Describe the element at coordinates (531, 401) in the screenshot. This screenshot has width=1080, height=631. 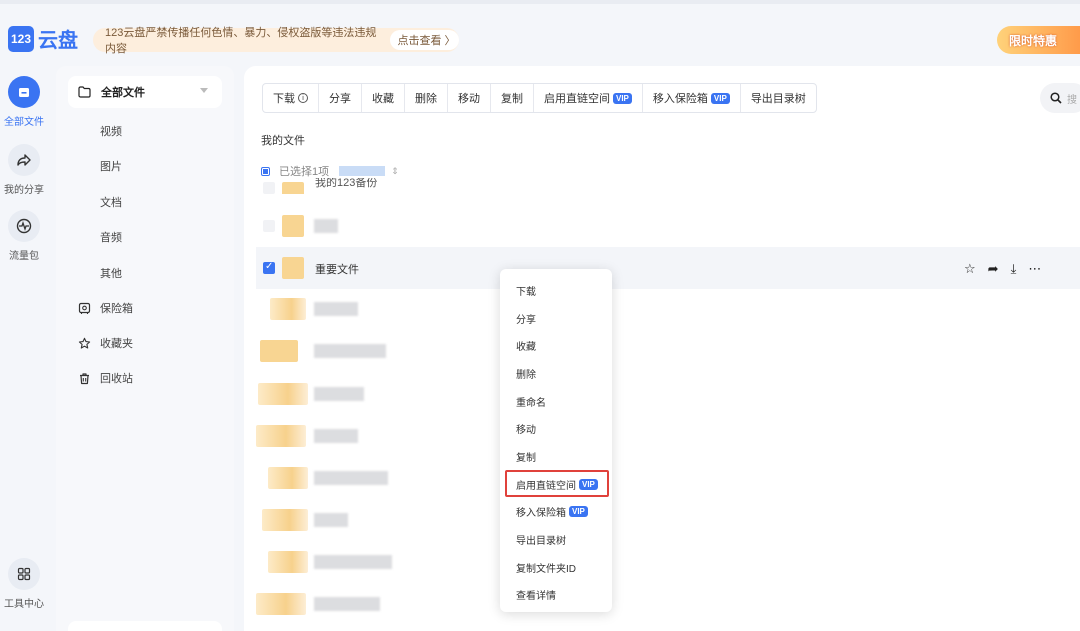
I see `menu-item-rename: 重命名` at that location.